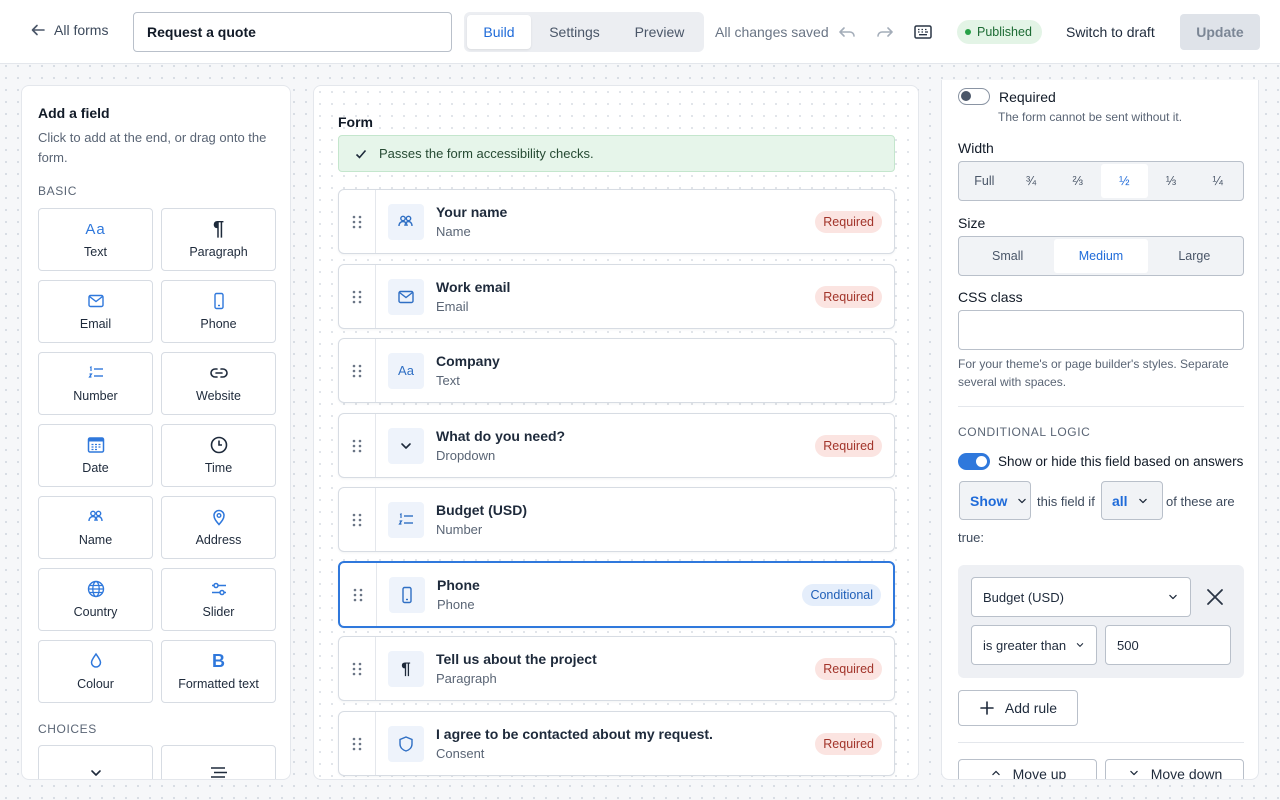  What do you see at coordinates (976, 148) in the screenshot?
I see `width-label: Width` at bounding box center [976, 148].